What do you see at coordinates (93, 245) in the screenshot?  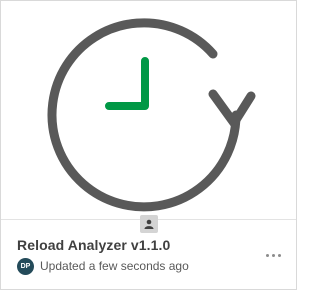 I see `app-title: Reload Analyzer v1.1.0` at bounding box center [93, 245].